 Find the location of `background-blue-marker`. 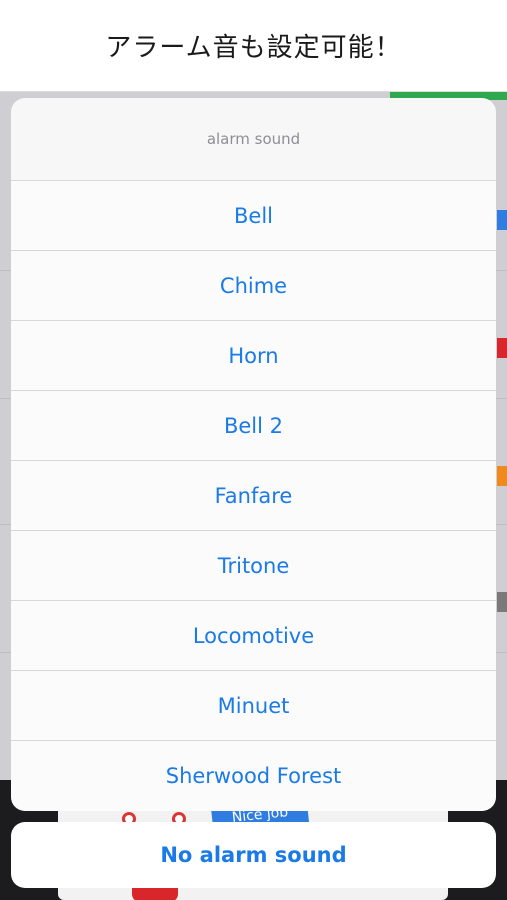

background-blue-marker is located at coordinates (502, 220).